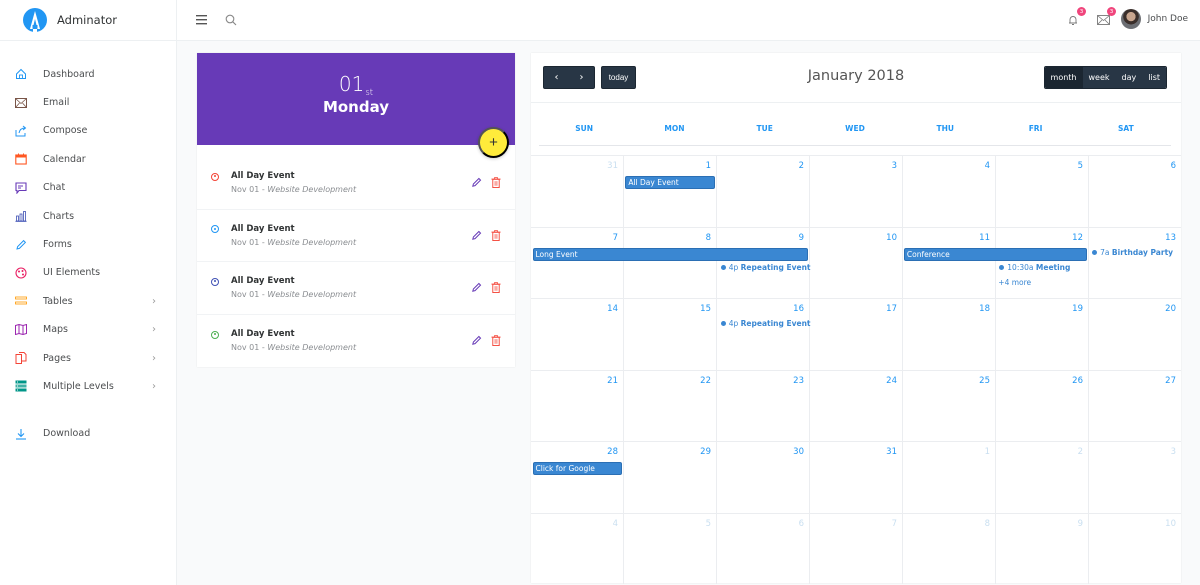  I want to click on calendar-timed-event: 10:30a Meeting, so click(1034, 267).